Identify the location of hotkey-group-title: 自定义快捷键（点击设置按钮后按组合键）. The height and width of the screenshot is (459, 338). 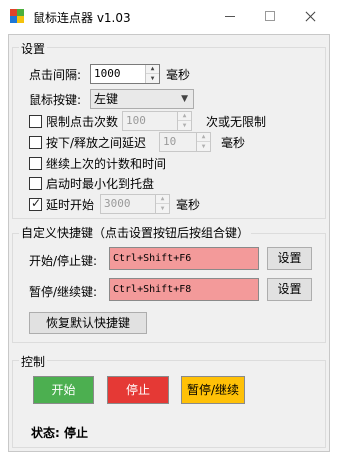
(135, 232).